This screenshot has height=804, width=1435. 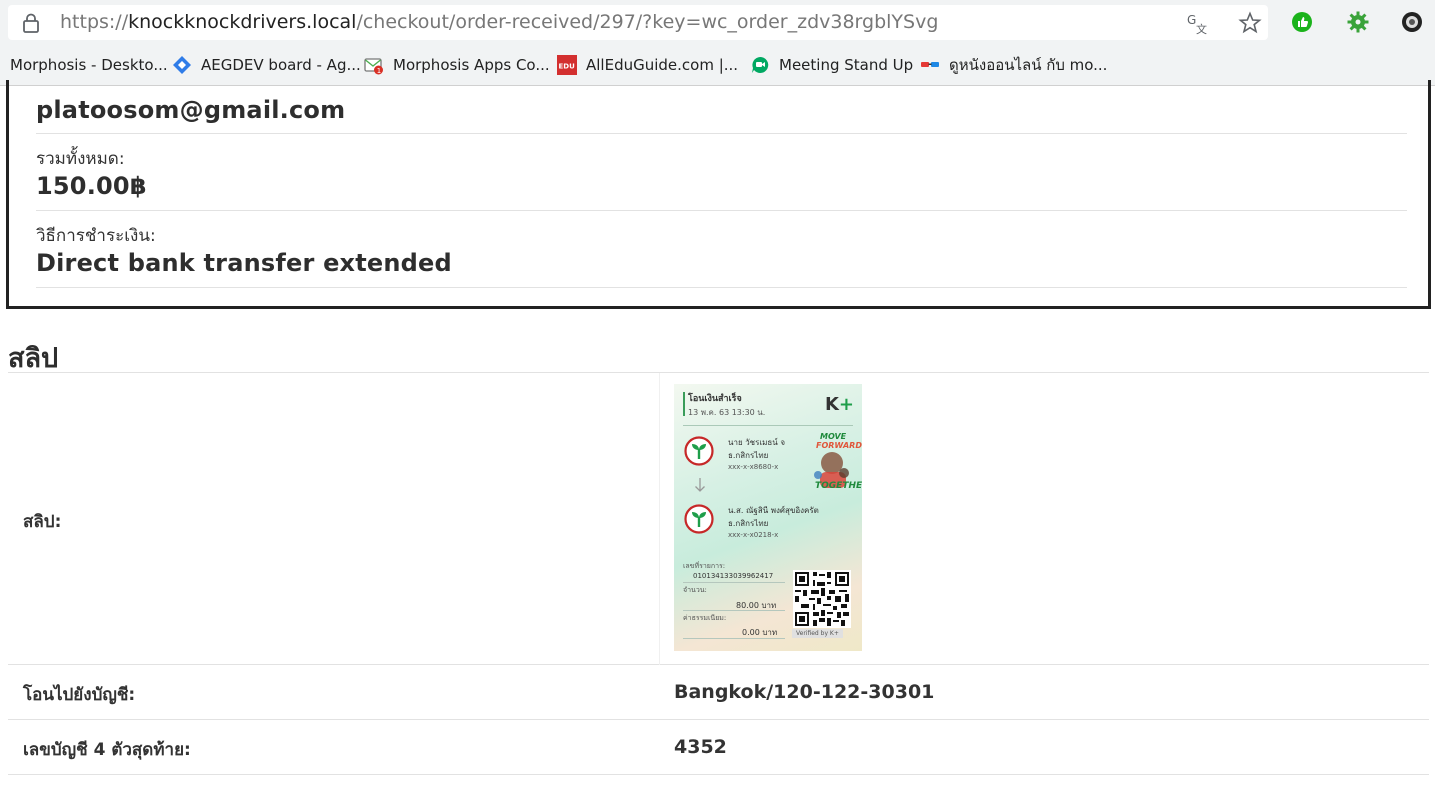 I want to click on transfer-account-row: โอนไปยังบัญชี: Bangkok/120-122-30301, so click(x=718, y=692).